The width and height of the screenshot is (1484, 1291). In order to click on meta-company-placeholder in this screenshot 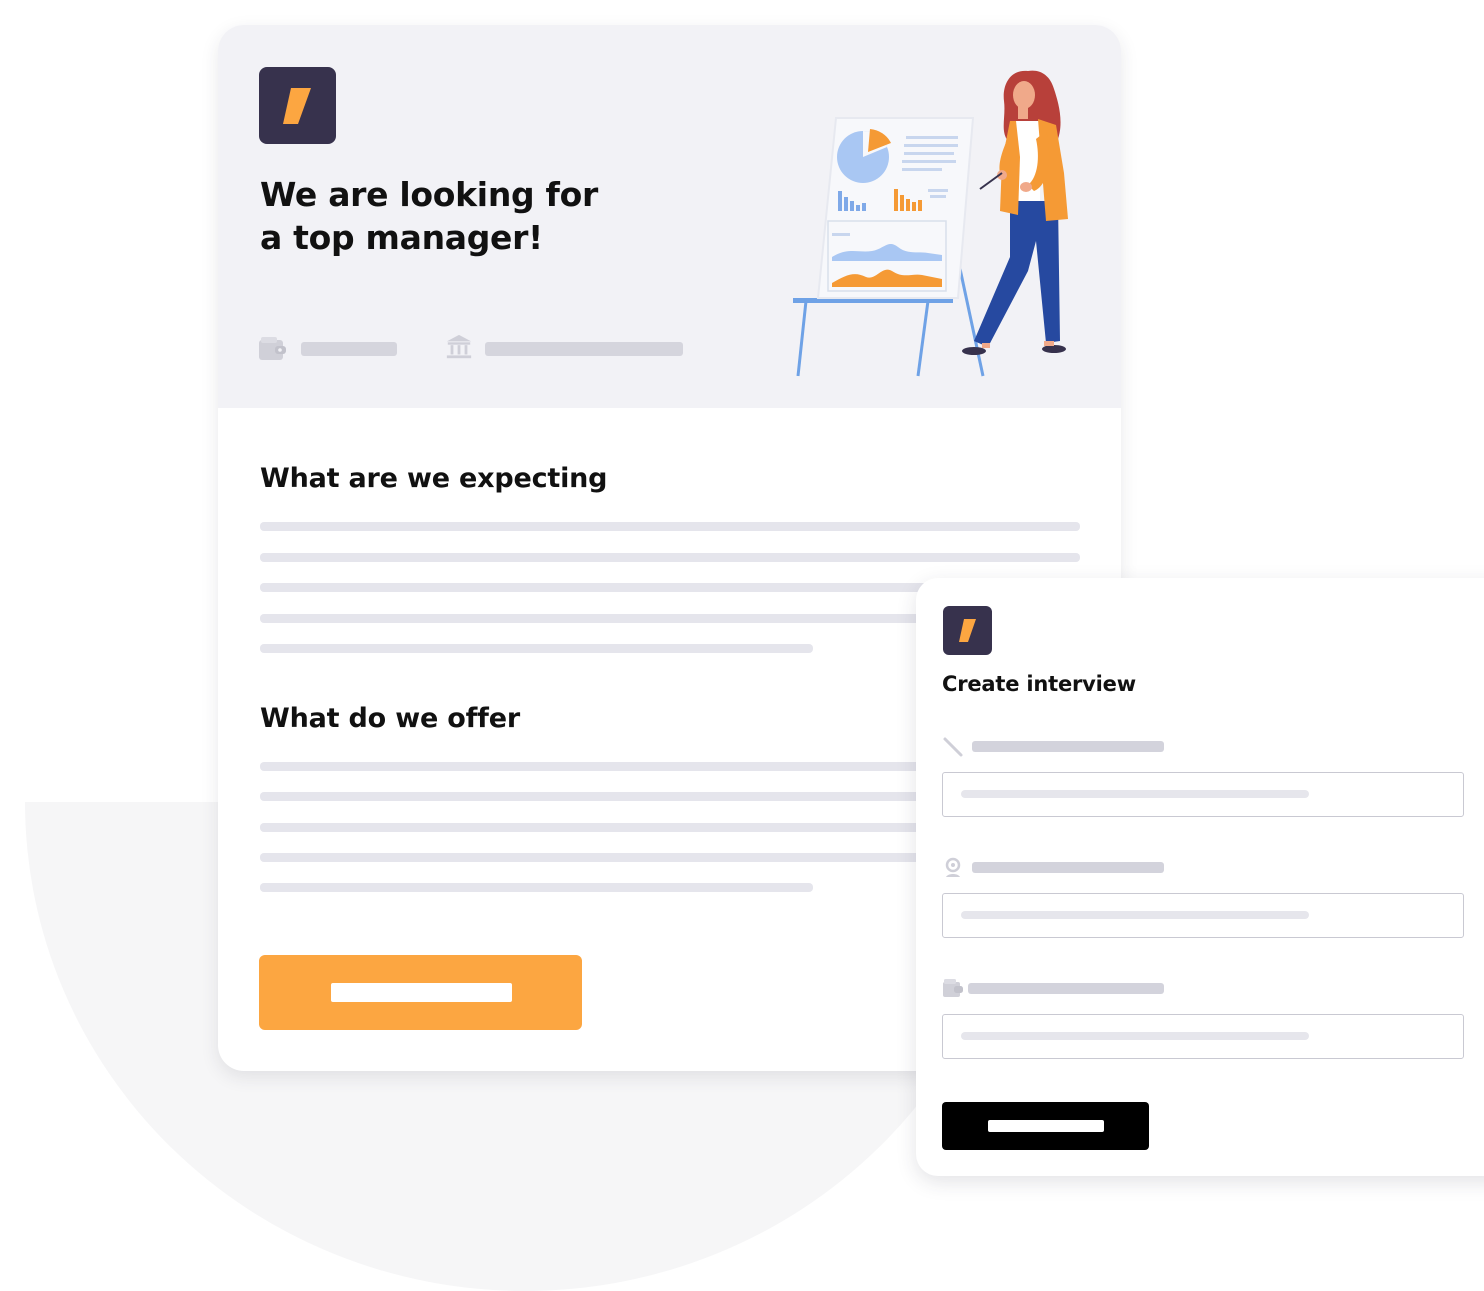, I will do `click(584, 349)`.